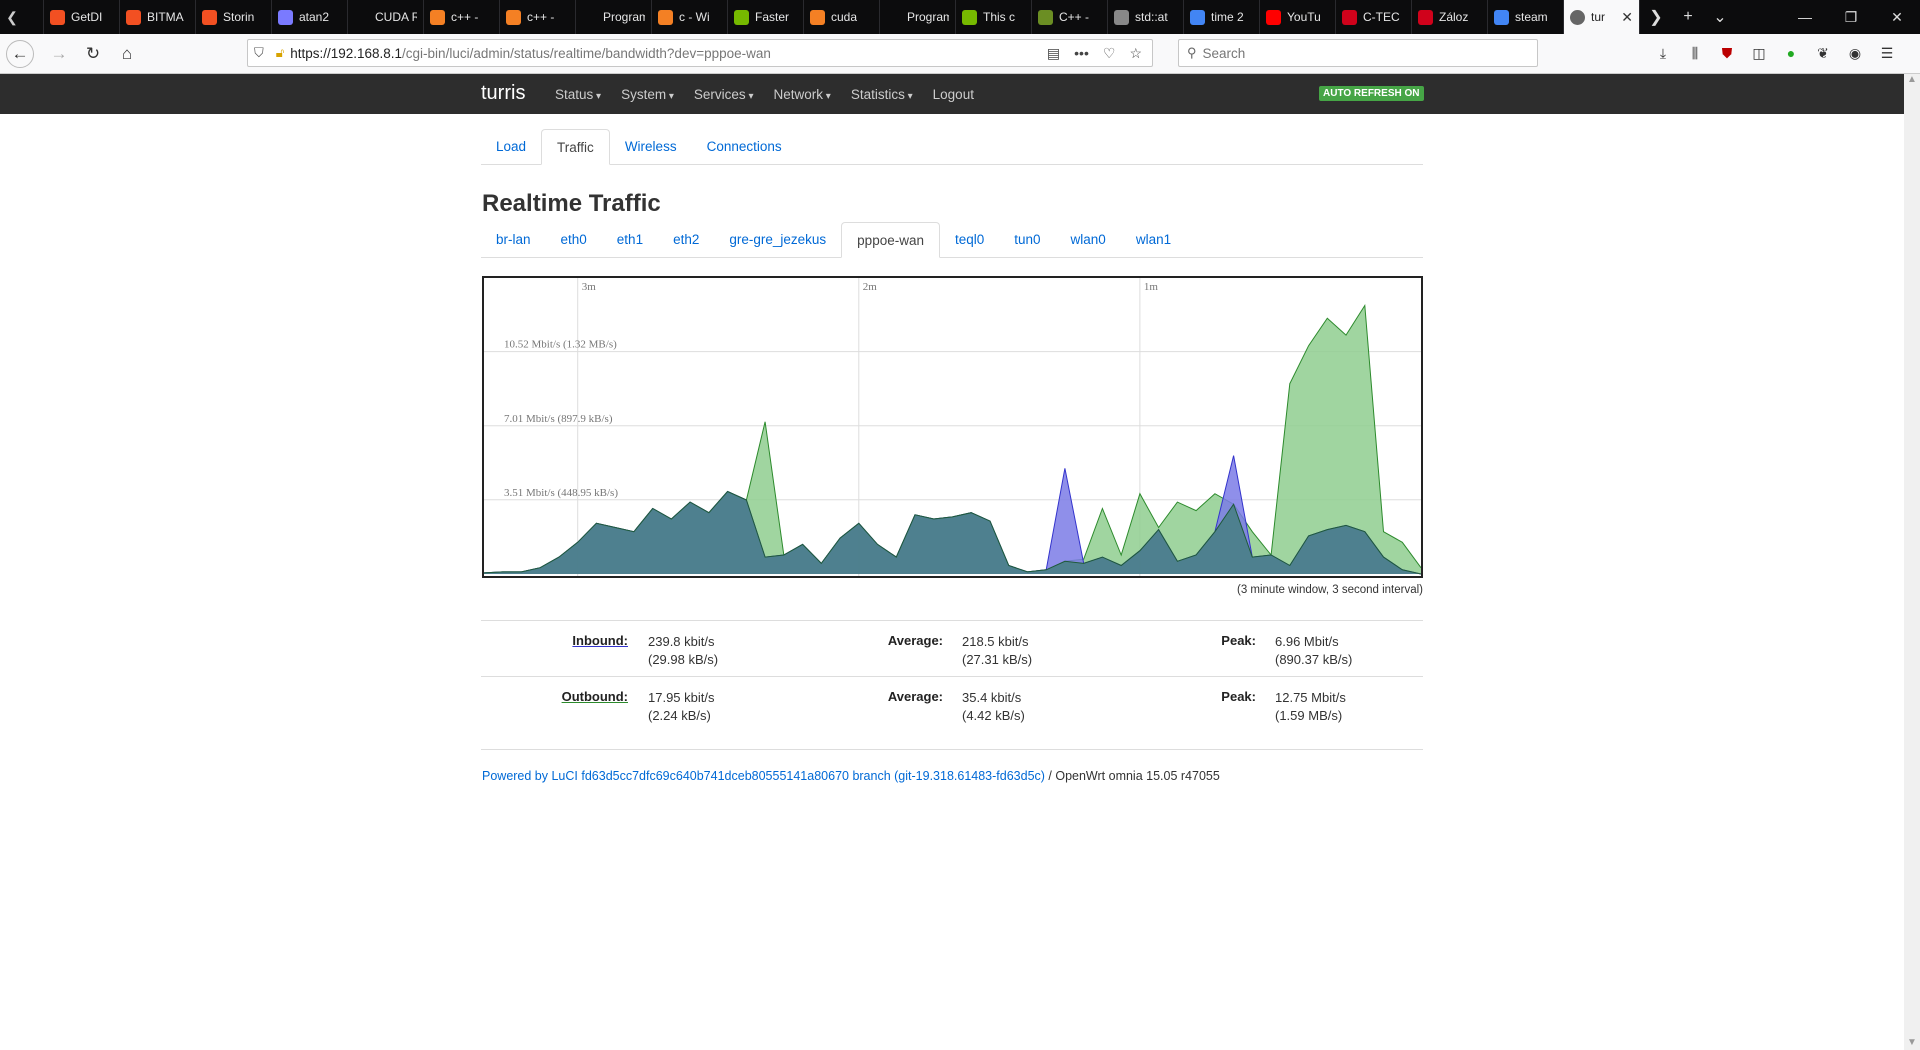  Describe the element at coordinates (561, 493) in the screenshot. I see `y-tick-label: 3.51 Mbit/s (448.95 kB/s)` at that location.